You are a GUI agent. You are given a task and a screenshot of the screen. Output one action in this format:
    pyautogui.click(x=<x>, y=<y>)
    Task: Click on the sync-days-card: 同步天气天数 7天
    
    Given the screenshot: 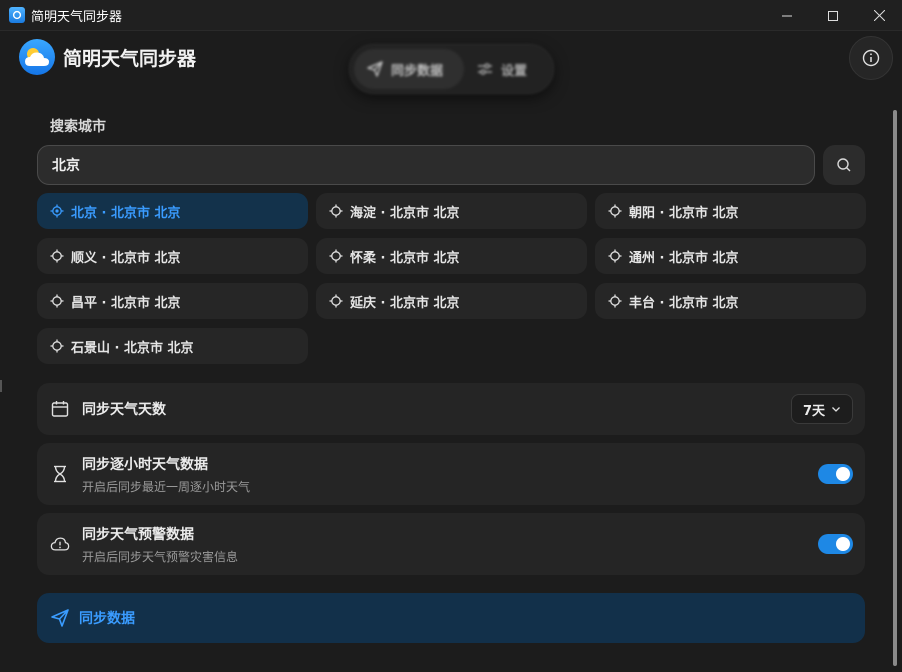 What is the action you would take?
    pyautogui.click(x=451, y=409)
    